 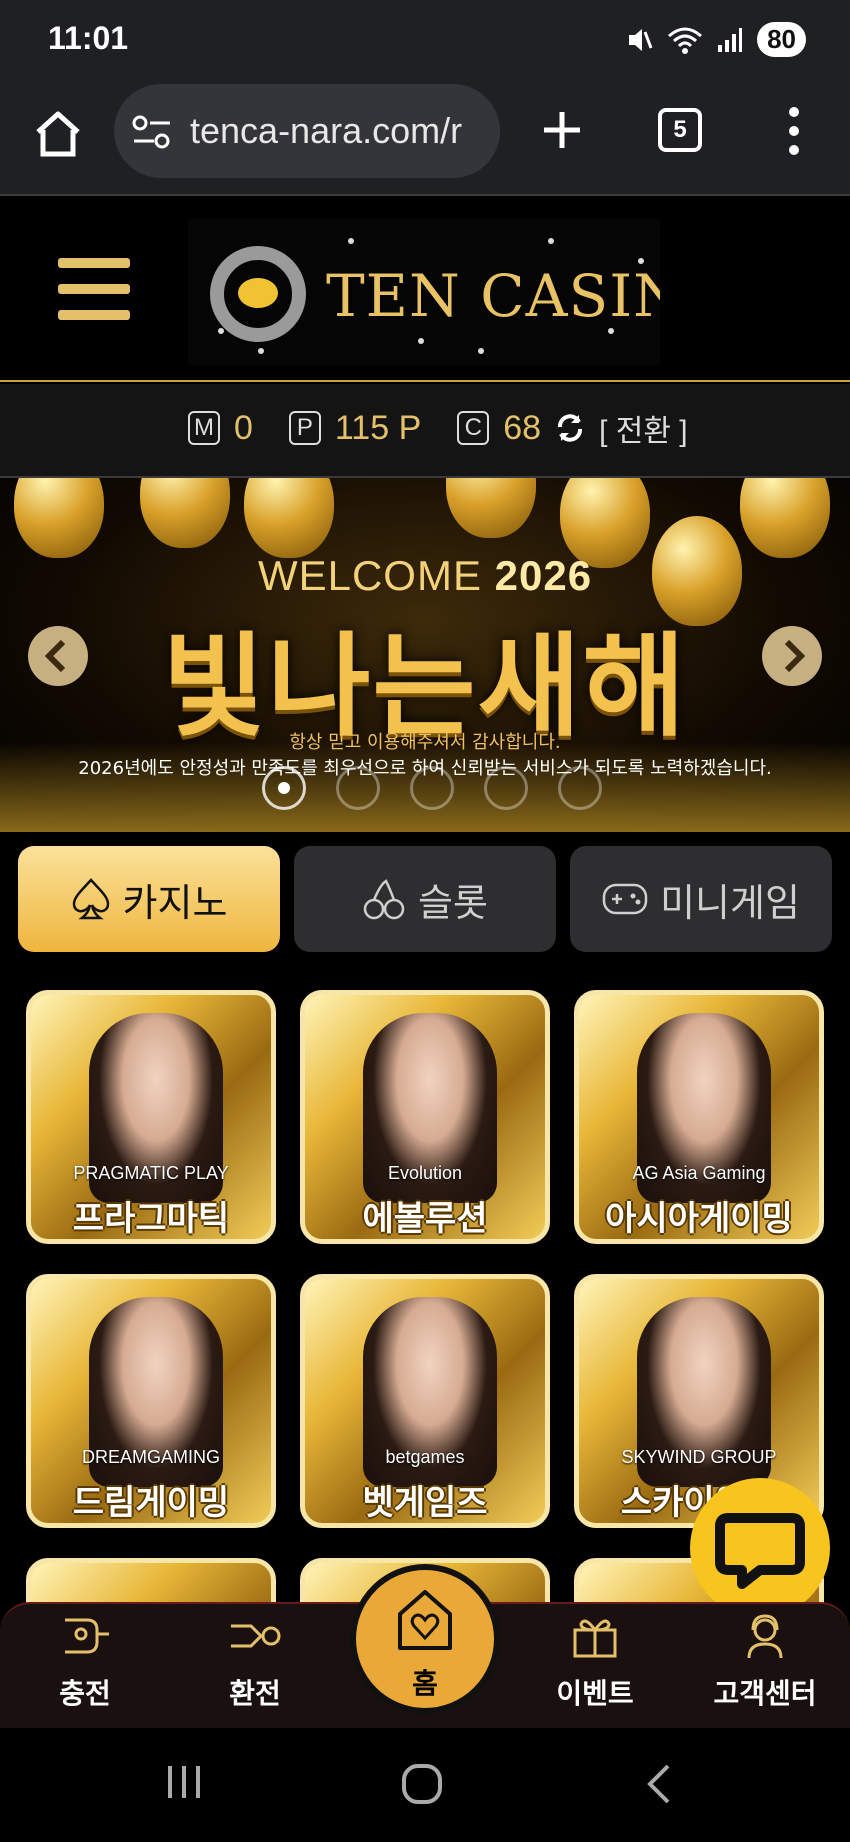 I want to click on recent-apps-icon, so click(x=184, y=1782).